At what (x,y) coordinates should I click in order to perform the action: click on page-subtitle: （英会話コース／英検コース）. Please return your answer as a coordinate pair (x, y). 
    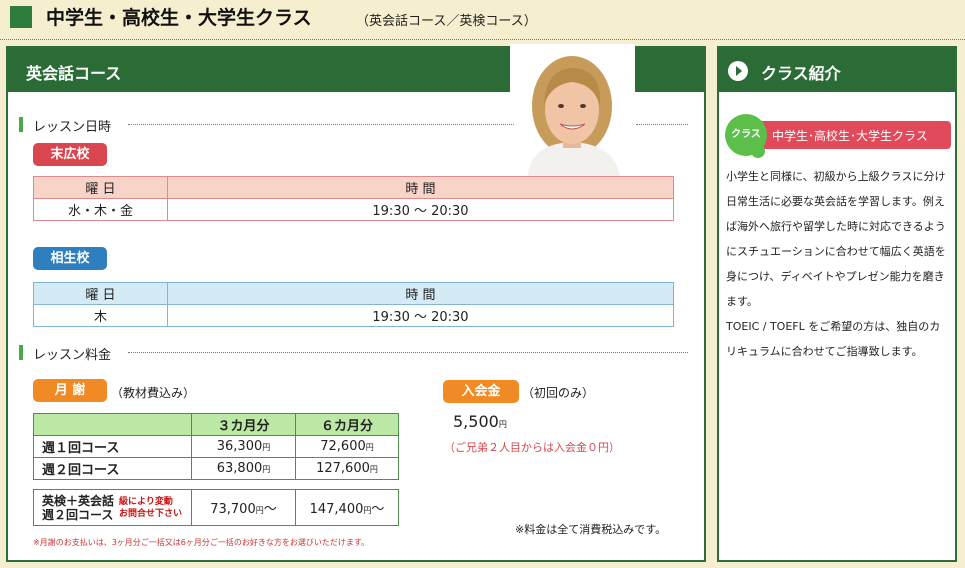
    Looking at the image, I should click on (446, 21).